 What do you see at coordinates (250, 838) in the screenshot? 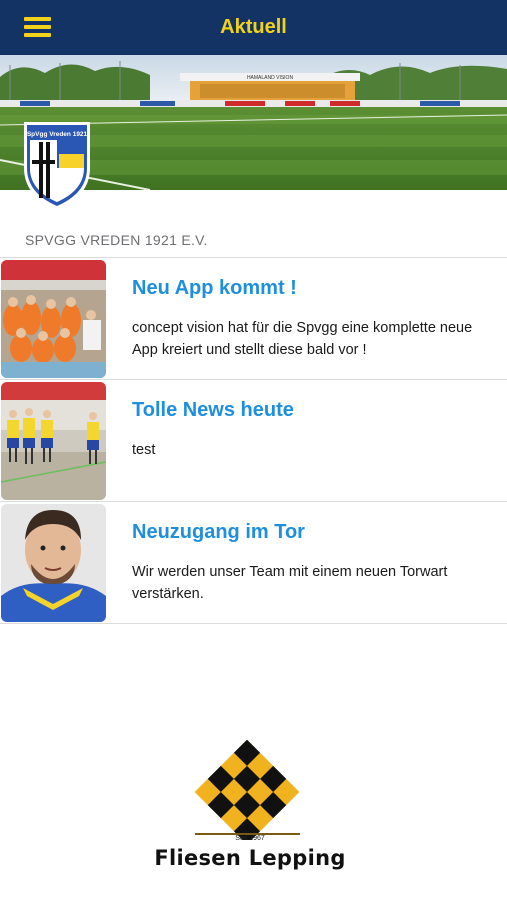
I see `sponsor-since-label: Seit 1967` at bounding box center [250, 838].